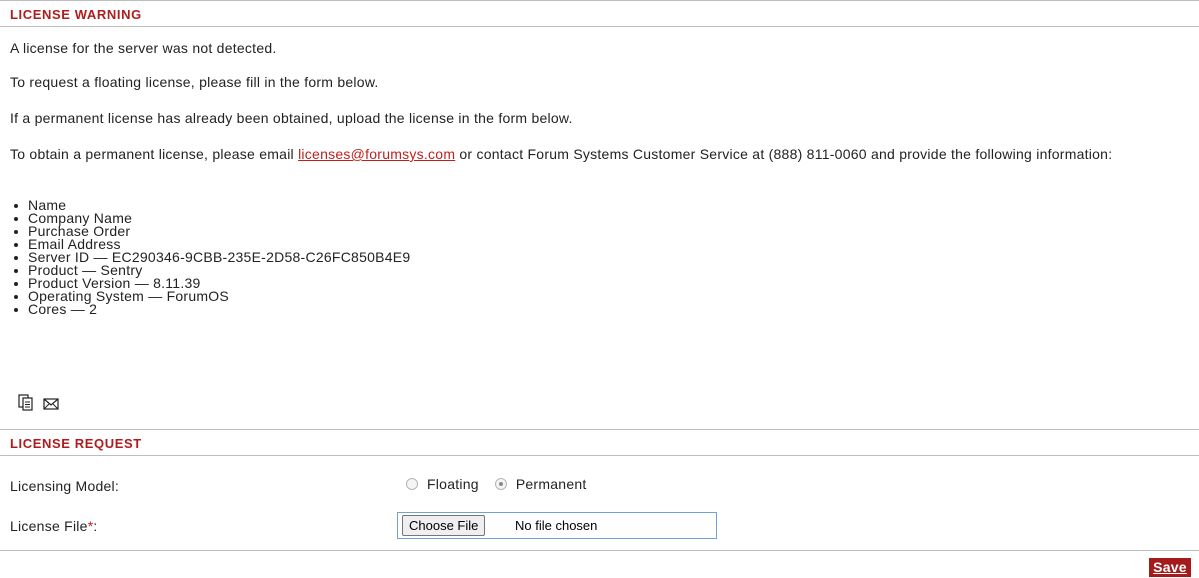  What do you see at coordinates (210, 309) in the screenshot?
I see `list-item: Cores — 2` at bounding box center [210, 309].